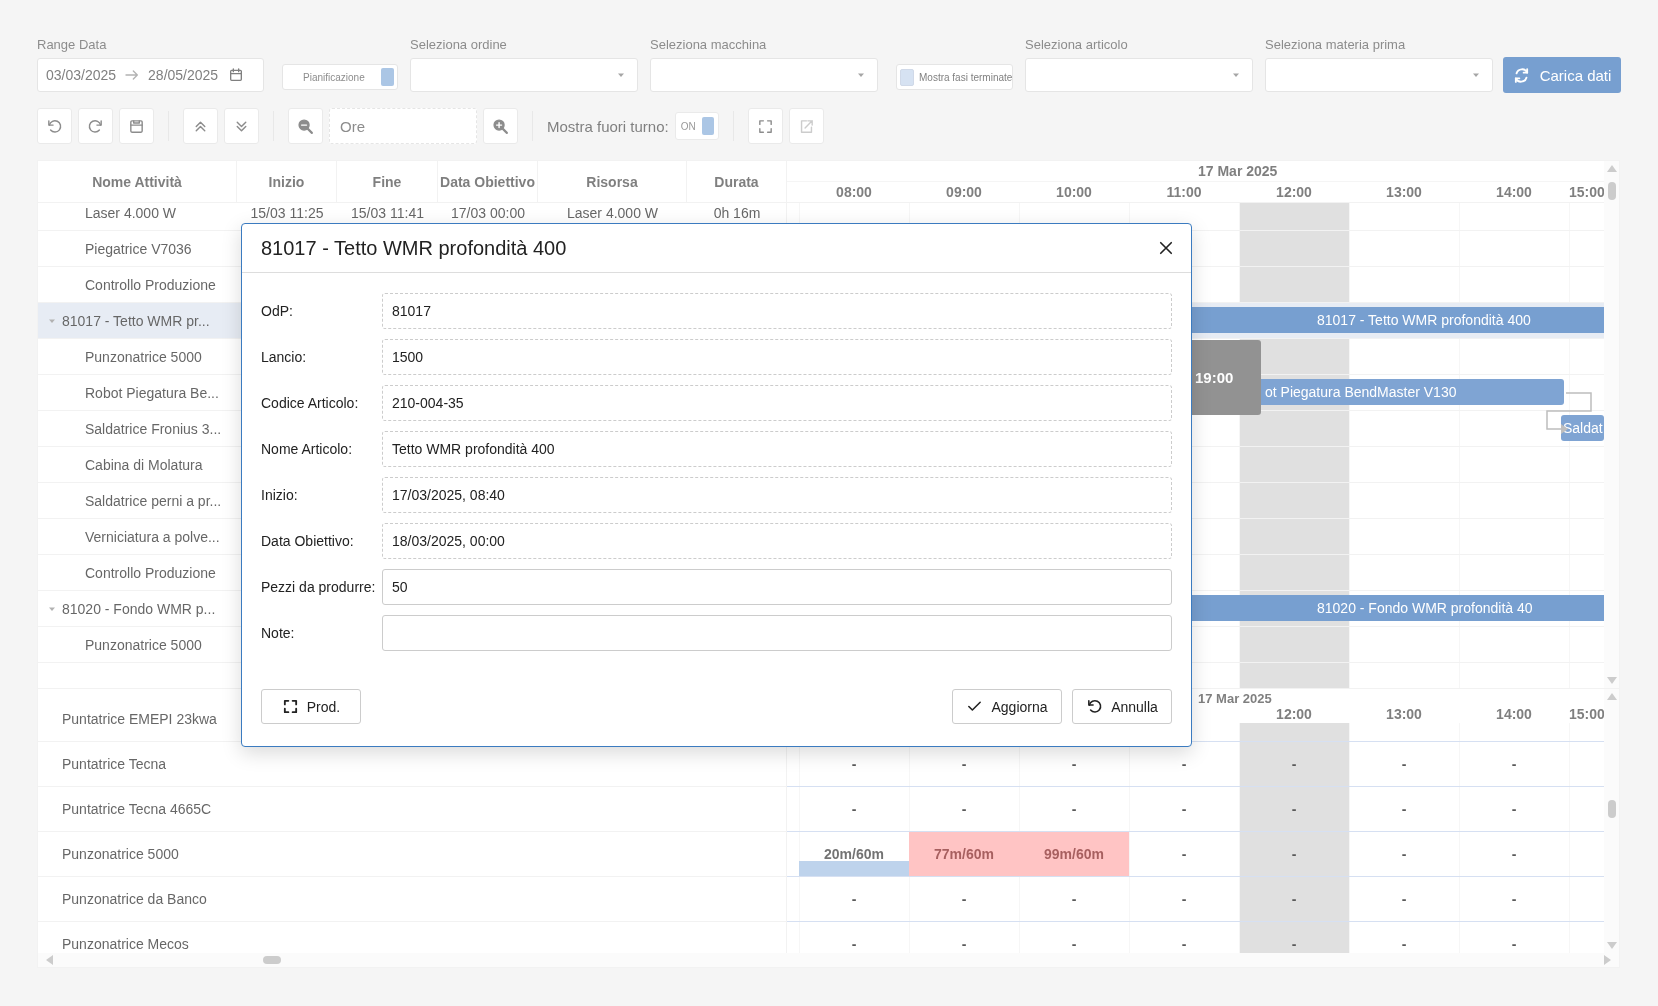 The width and height of the screenshot is (1658, 1006). I want to click on redo-icon, so click(95, 126).